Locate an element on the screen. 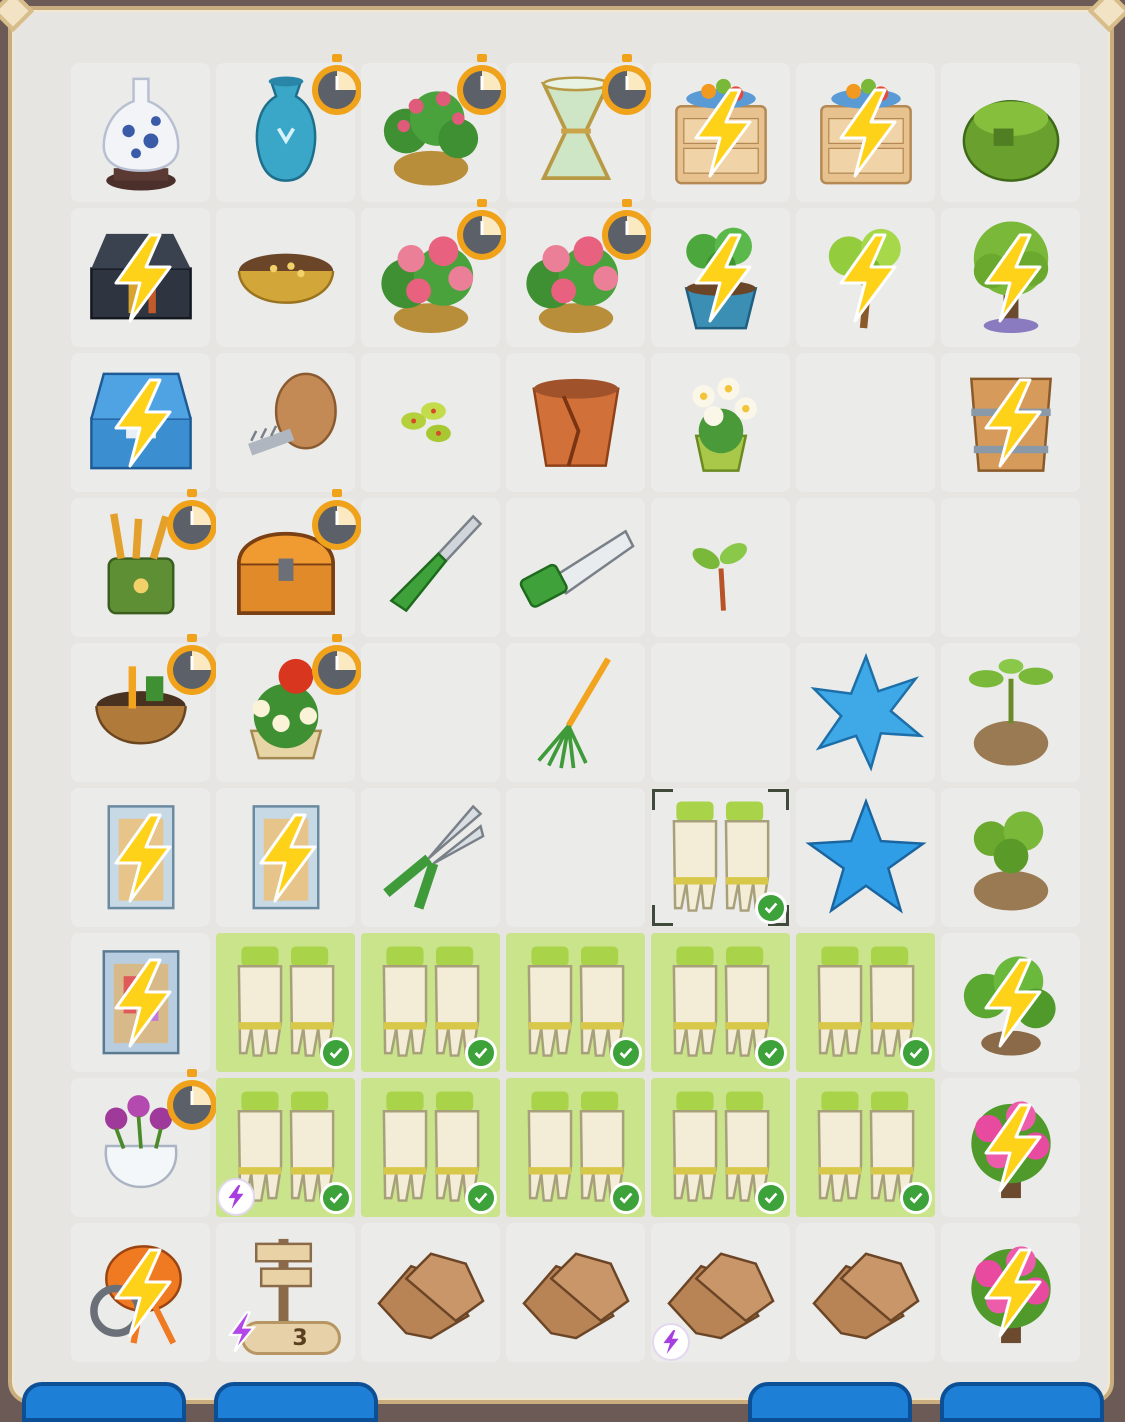 Image resolution: width=1125 pixels, height=1422 pixels. rake-item is located at coordinates (575, 710).